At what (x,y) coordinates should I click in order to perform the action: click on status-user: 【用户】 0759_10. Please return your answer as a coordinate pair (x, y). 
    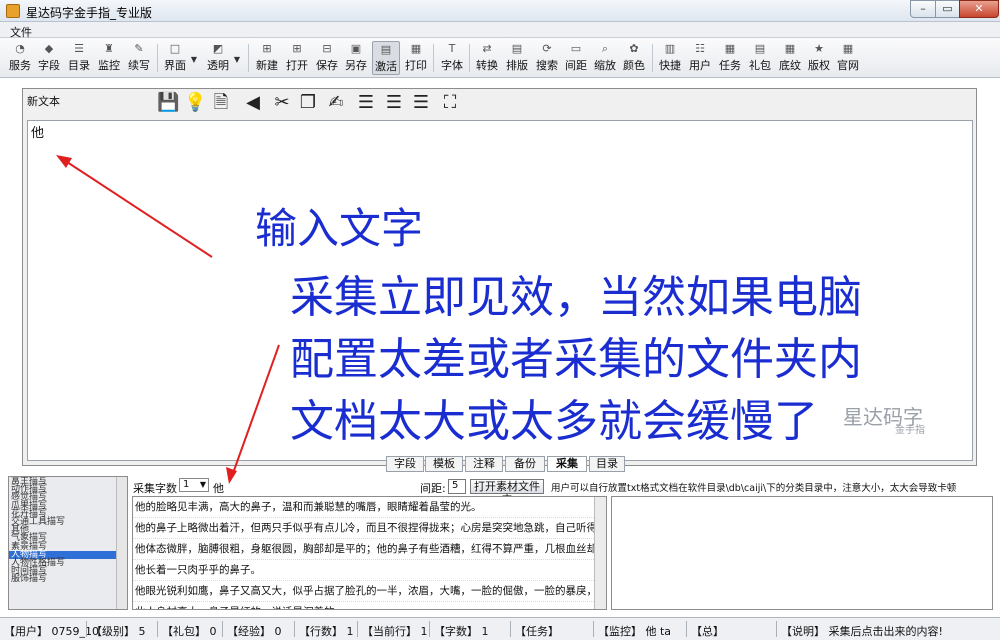
    Looking at the image, I should click on (51, 631).